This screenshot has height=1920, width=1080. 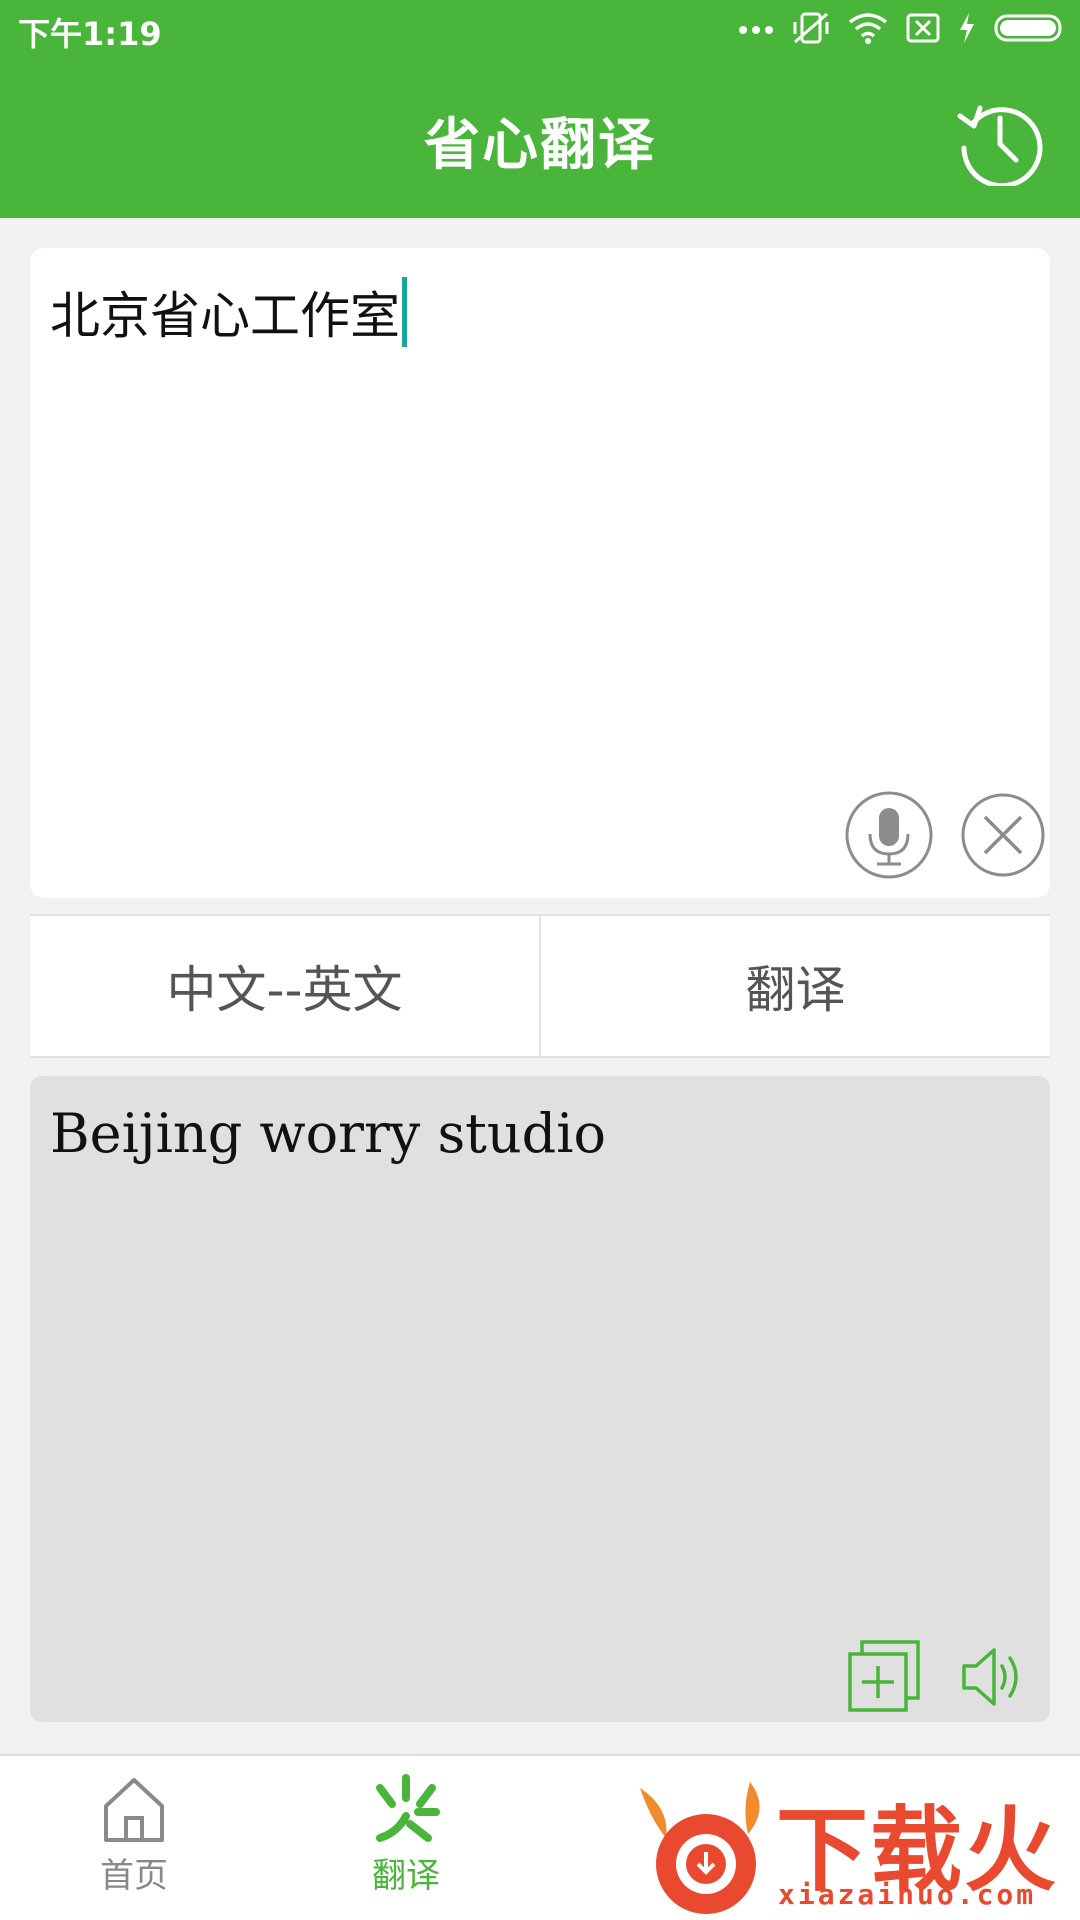 I want to click on nav-label-translate: 翻译, so click(x=406, y=1876).